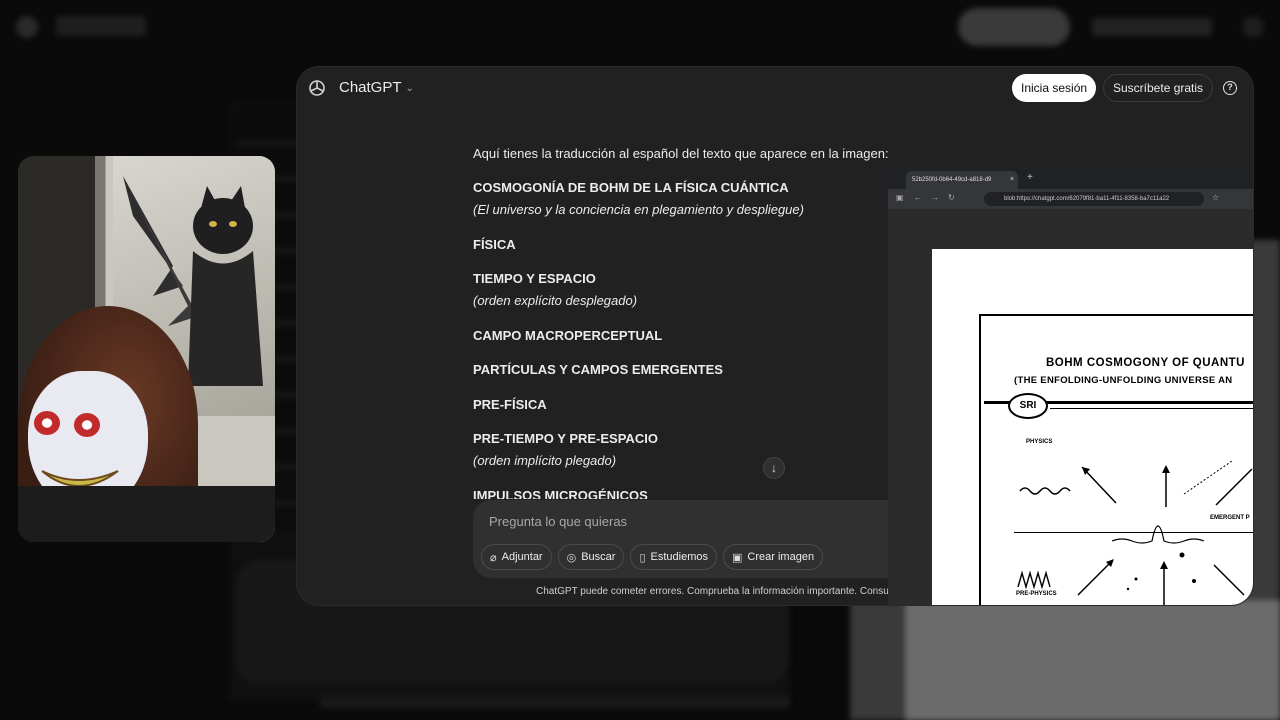 Image resolution: width=1280 pixels, height=720 pixels. Describe the element at coordinates (493, 557) in the screenshot. I see `paperclip-icon: ⌀` at that location.